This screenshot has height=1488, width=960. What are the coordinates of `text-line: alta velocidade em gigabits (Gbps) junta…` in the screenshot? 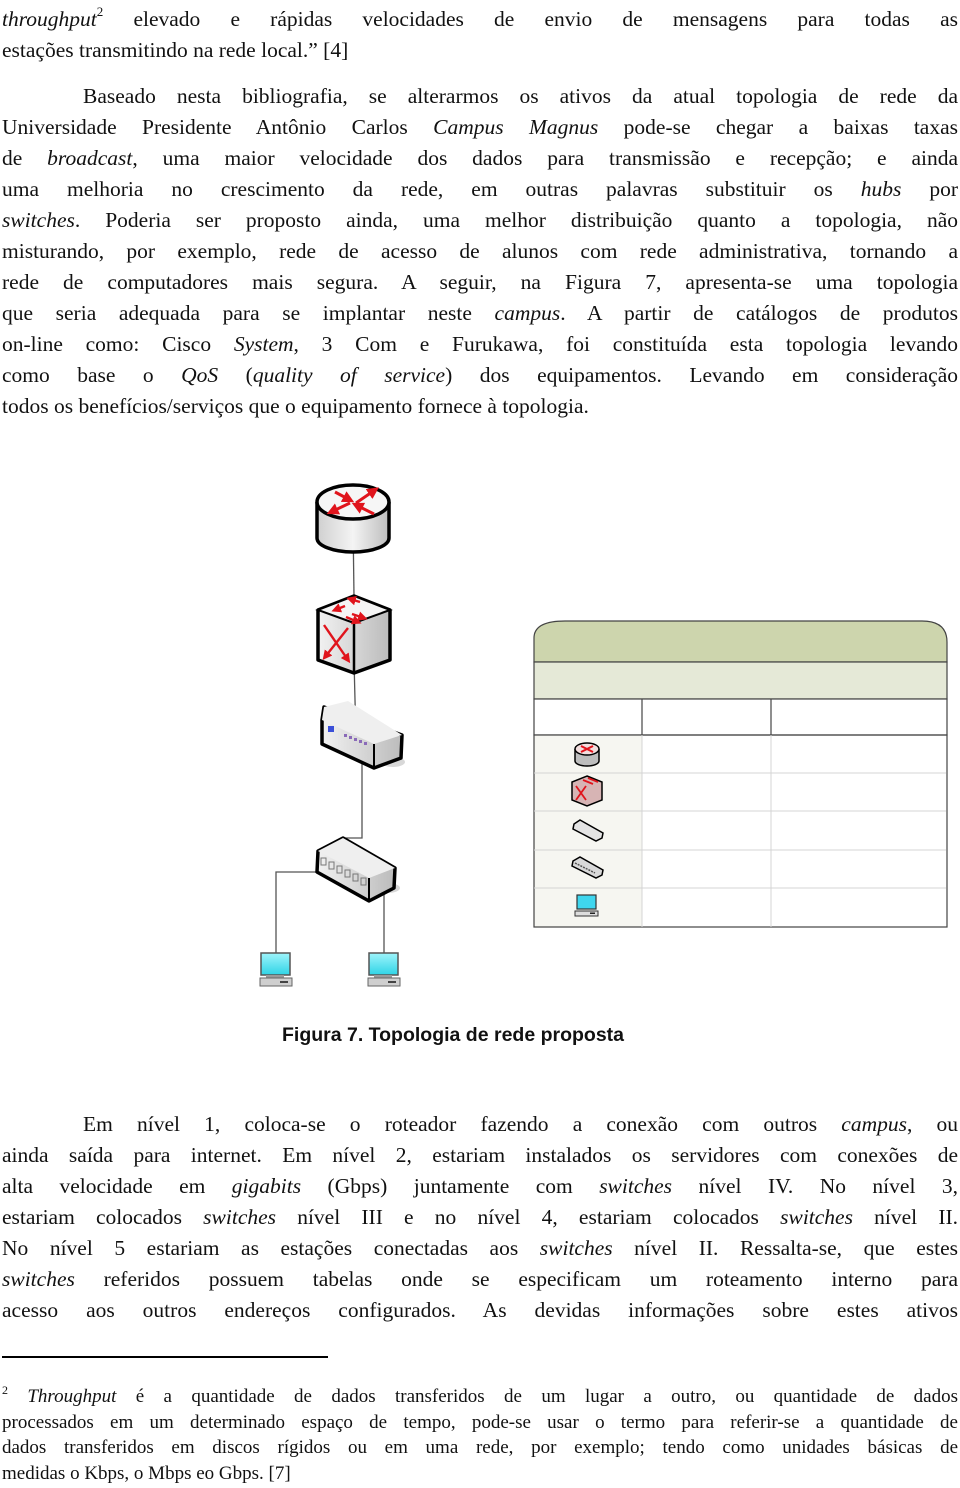 It's located at (480, 1186).